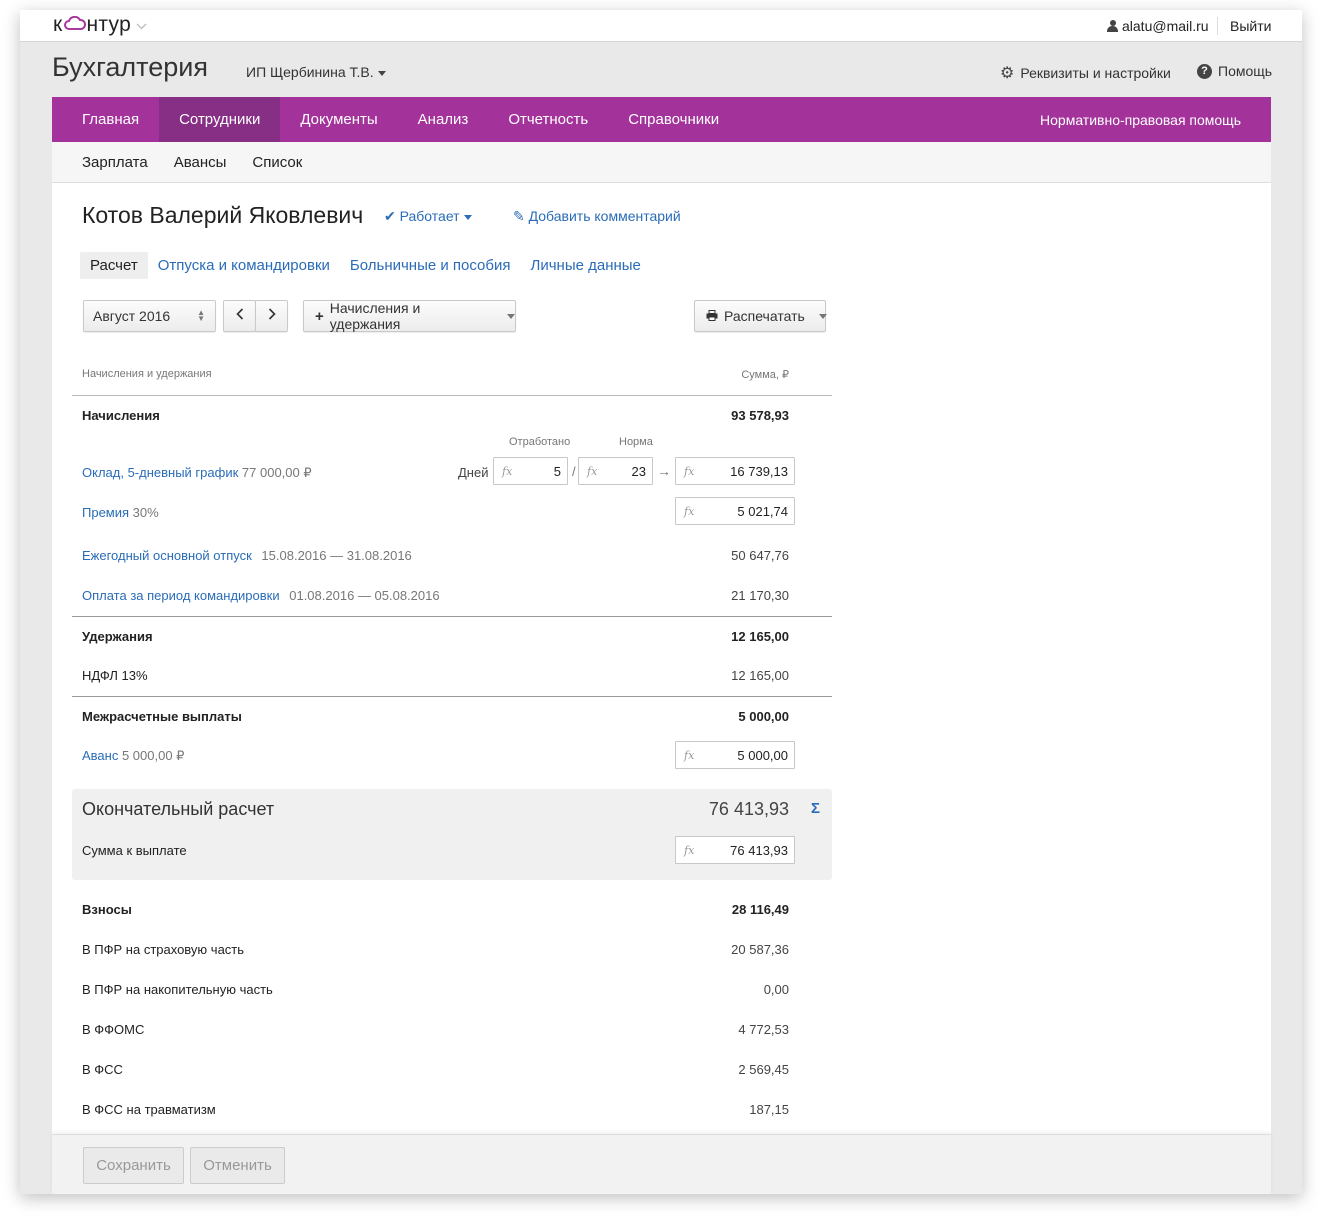 This screenshot has width=1322, height=1224. Describe the element at coordinates (760, 415) in the screenshot. I see `section-total: 93 578,93` at that location.